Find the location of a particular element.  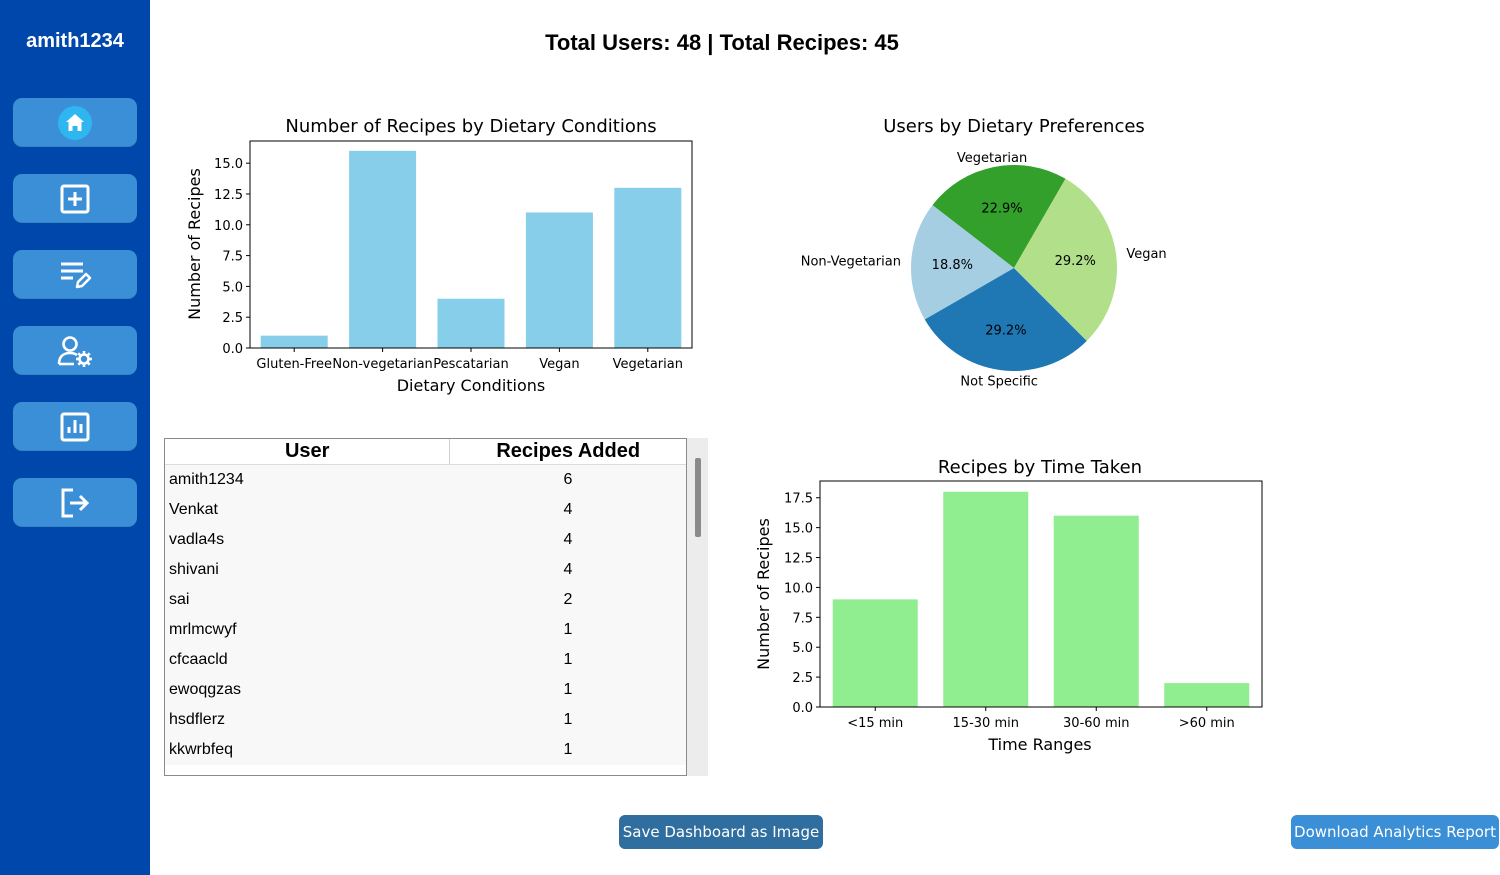

column-header-recipes-added: Recipes Added is located at coordinates (568, 451).